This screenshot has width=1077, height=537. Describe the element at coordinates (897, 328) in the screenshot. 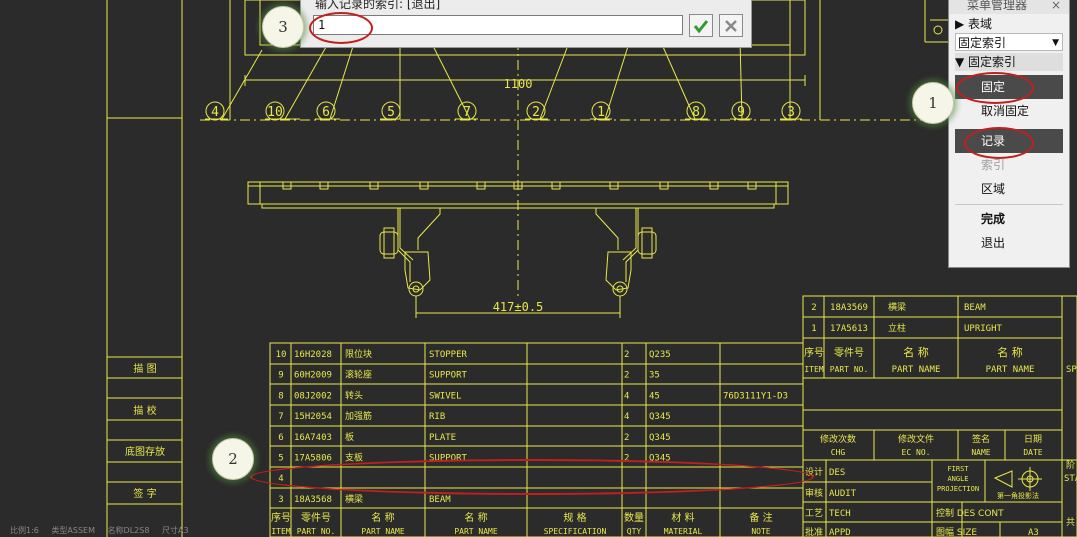

I see `right-row-name-cn: 立柱` at that location.